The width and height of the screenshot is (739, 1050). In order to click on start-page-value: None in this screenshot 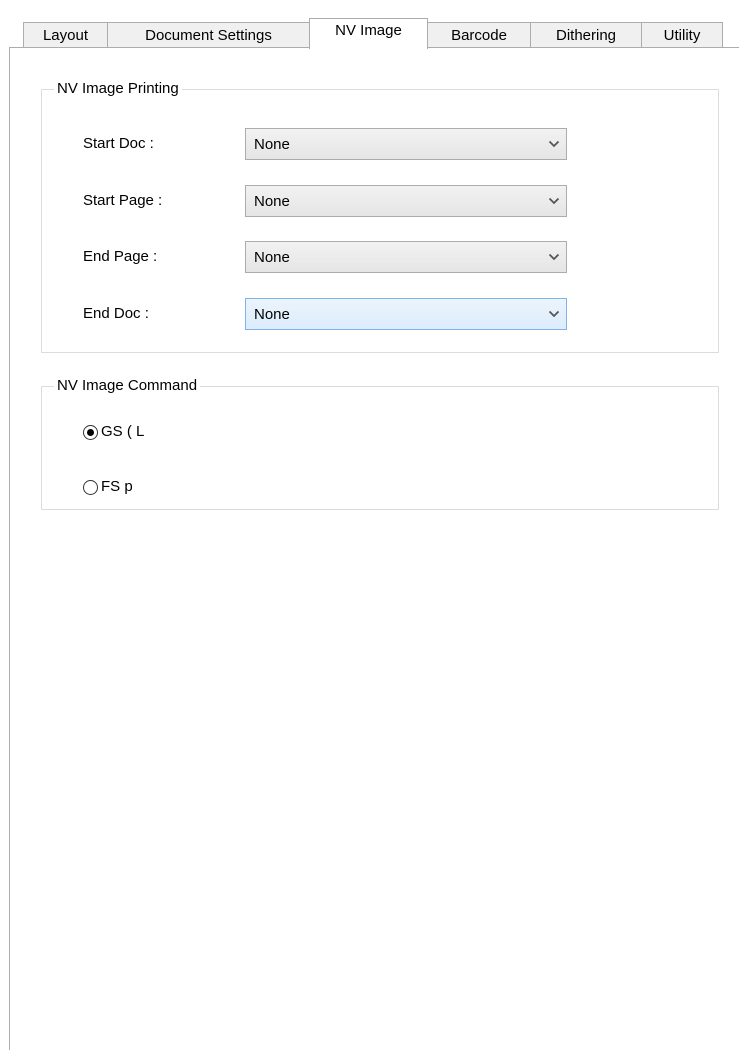, I will do `click(272, 201)`.